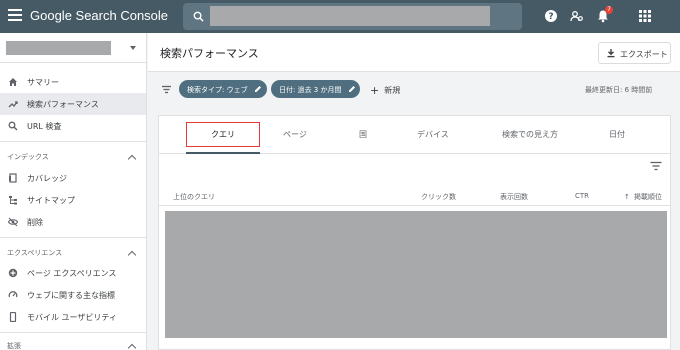  Describe the element at coordinates (645, 16) in the screenshot. I see `apps-grid-icon` at that location.